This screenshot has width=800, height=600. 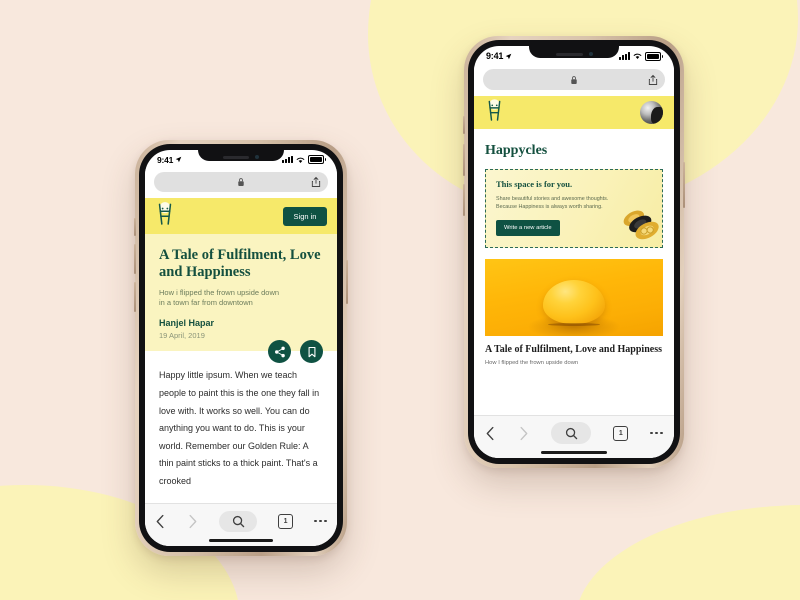 What do you see at coordinates (534, 184) in the screenshot?
I see `promo-title: This space is for you.` at bounding box center [534, 184].